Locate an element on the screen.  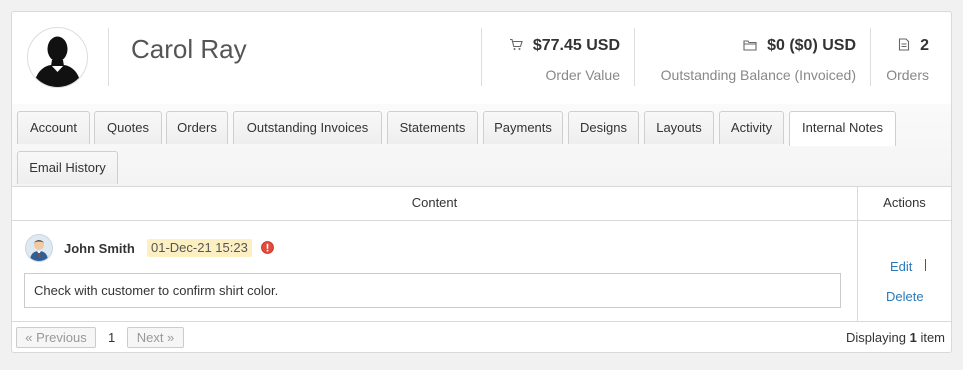
action-separator is located at coordinates (925, 265).